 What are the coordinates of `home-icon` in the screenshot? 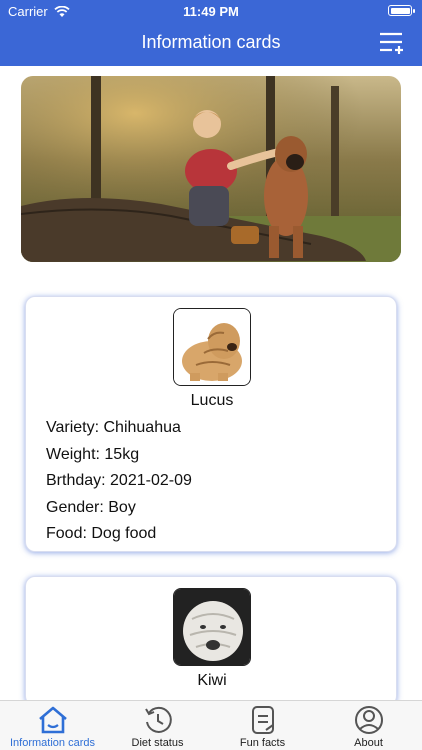 It's located at (52, 720).